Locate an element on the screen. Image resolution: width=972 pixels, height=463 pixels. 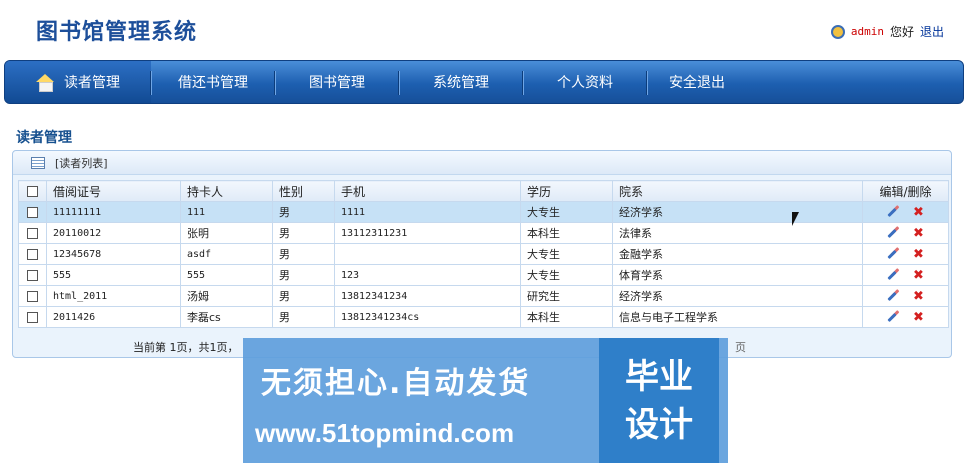
card-no-cell: html_2011 is located at coordinates (113, 296).